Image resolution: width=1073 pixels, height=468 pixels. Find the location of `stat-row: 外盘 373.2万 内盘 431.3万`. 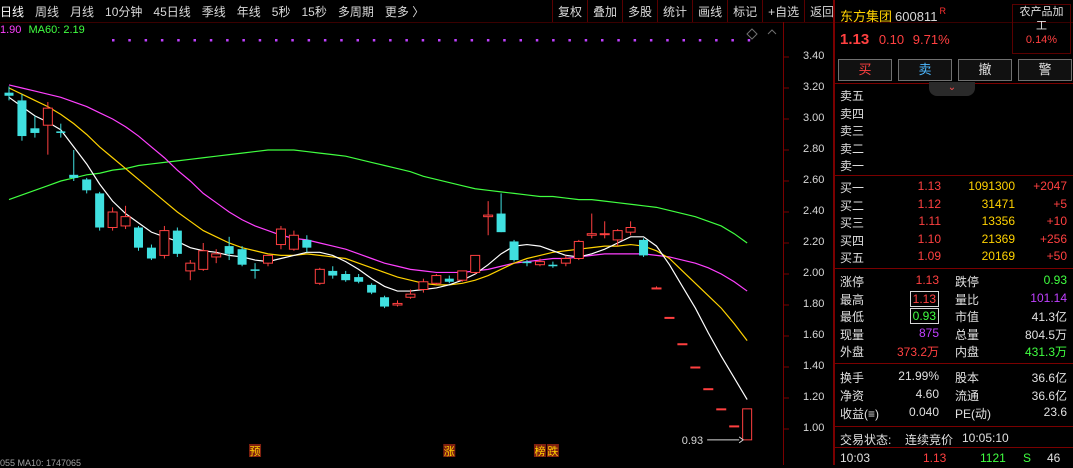

stat-row: 外盘 373.2万 内盘 431.3万 is located at coordinates (954, 350).